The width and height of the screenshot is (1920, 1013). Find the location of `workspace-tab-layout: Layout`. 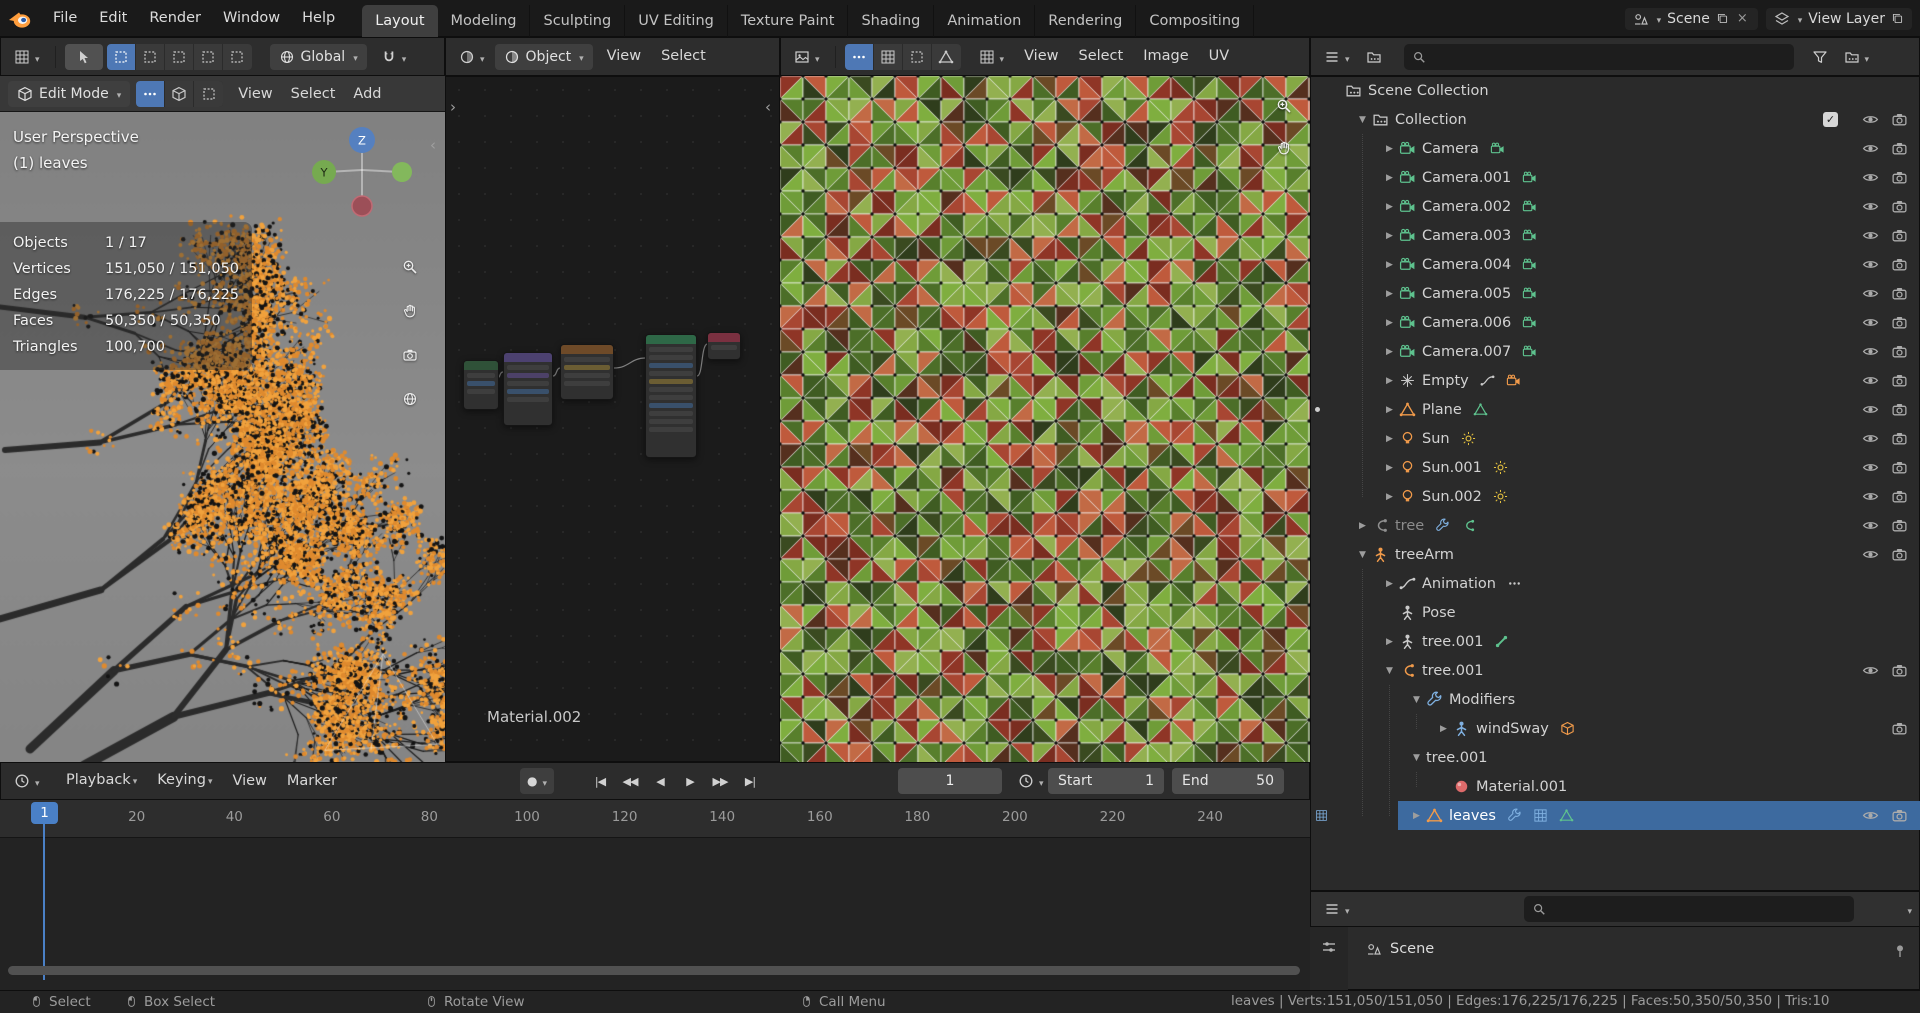

workspace-tab-layout: Layout is located at coordinates (400, 21).